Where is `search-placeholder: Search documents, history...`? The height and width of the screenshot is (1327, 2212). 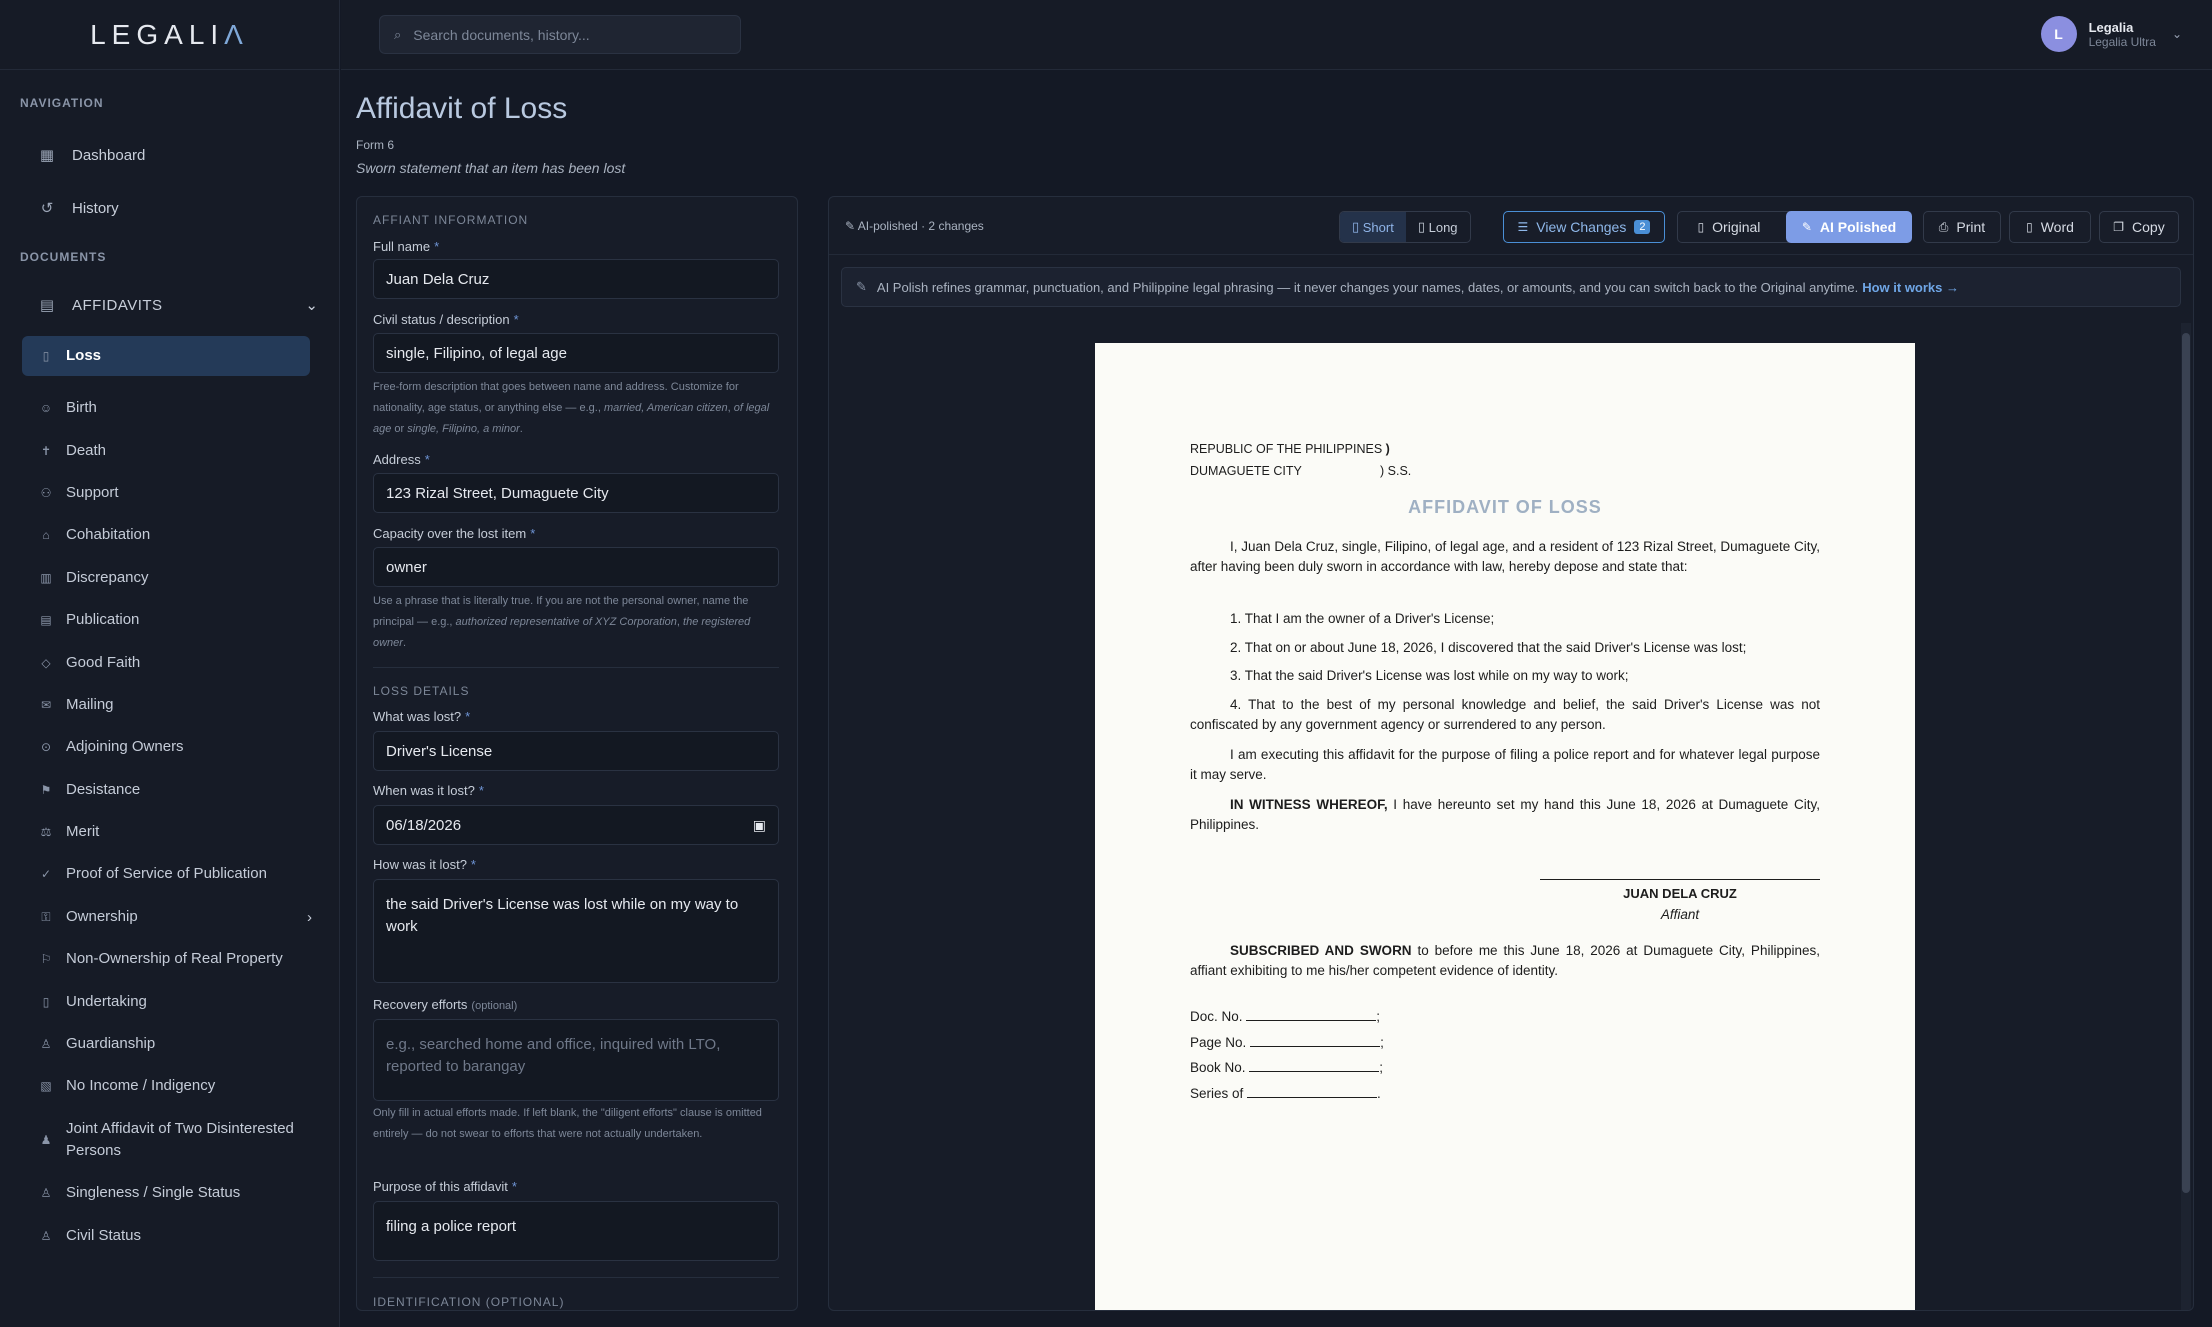 search-placeholder: Search documents, history... is located at coordinates (501, 34).